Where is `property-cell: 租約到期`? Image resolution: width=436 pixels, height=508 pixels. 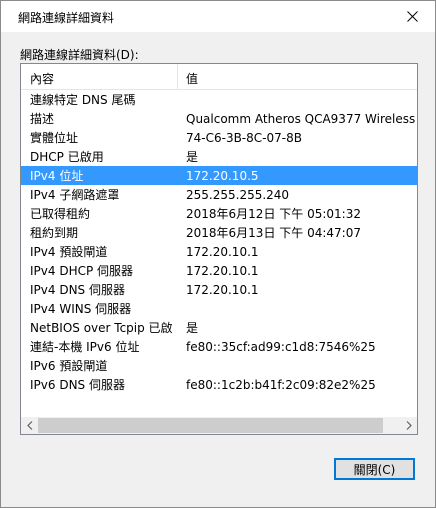 property-cell: 租約到期 is located at coordinates (54, 233).